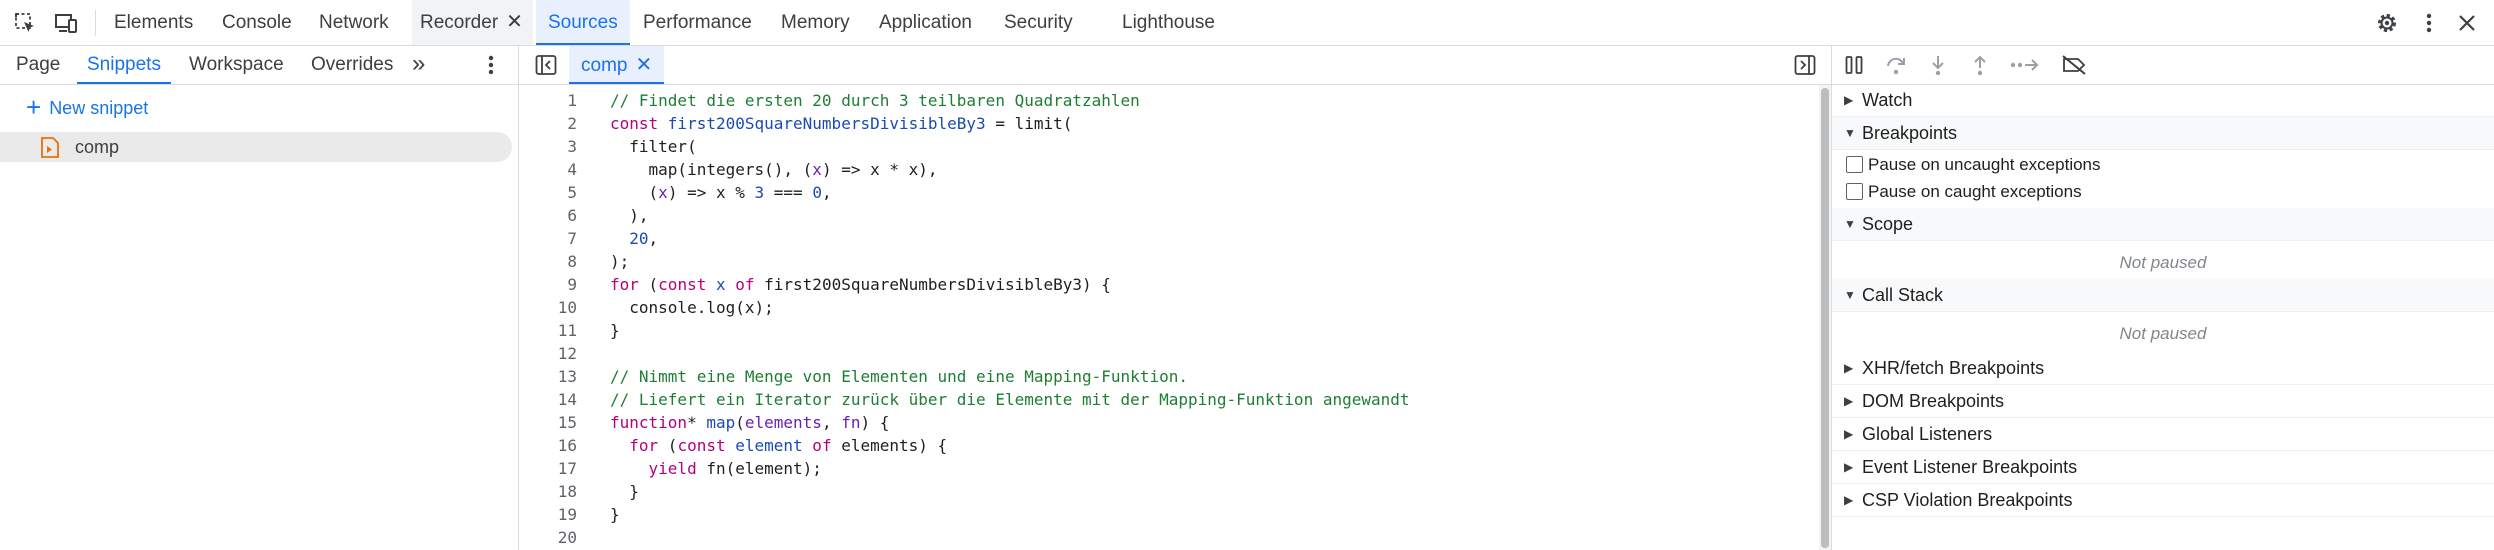 The height and width of the screenshot is (550, 2494). Describe the element at coordinates (817, 192) in the screenshot. I see `code-token: 0` at that location.